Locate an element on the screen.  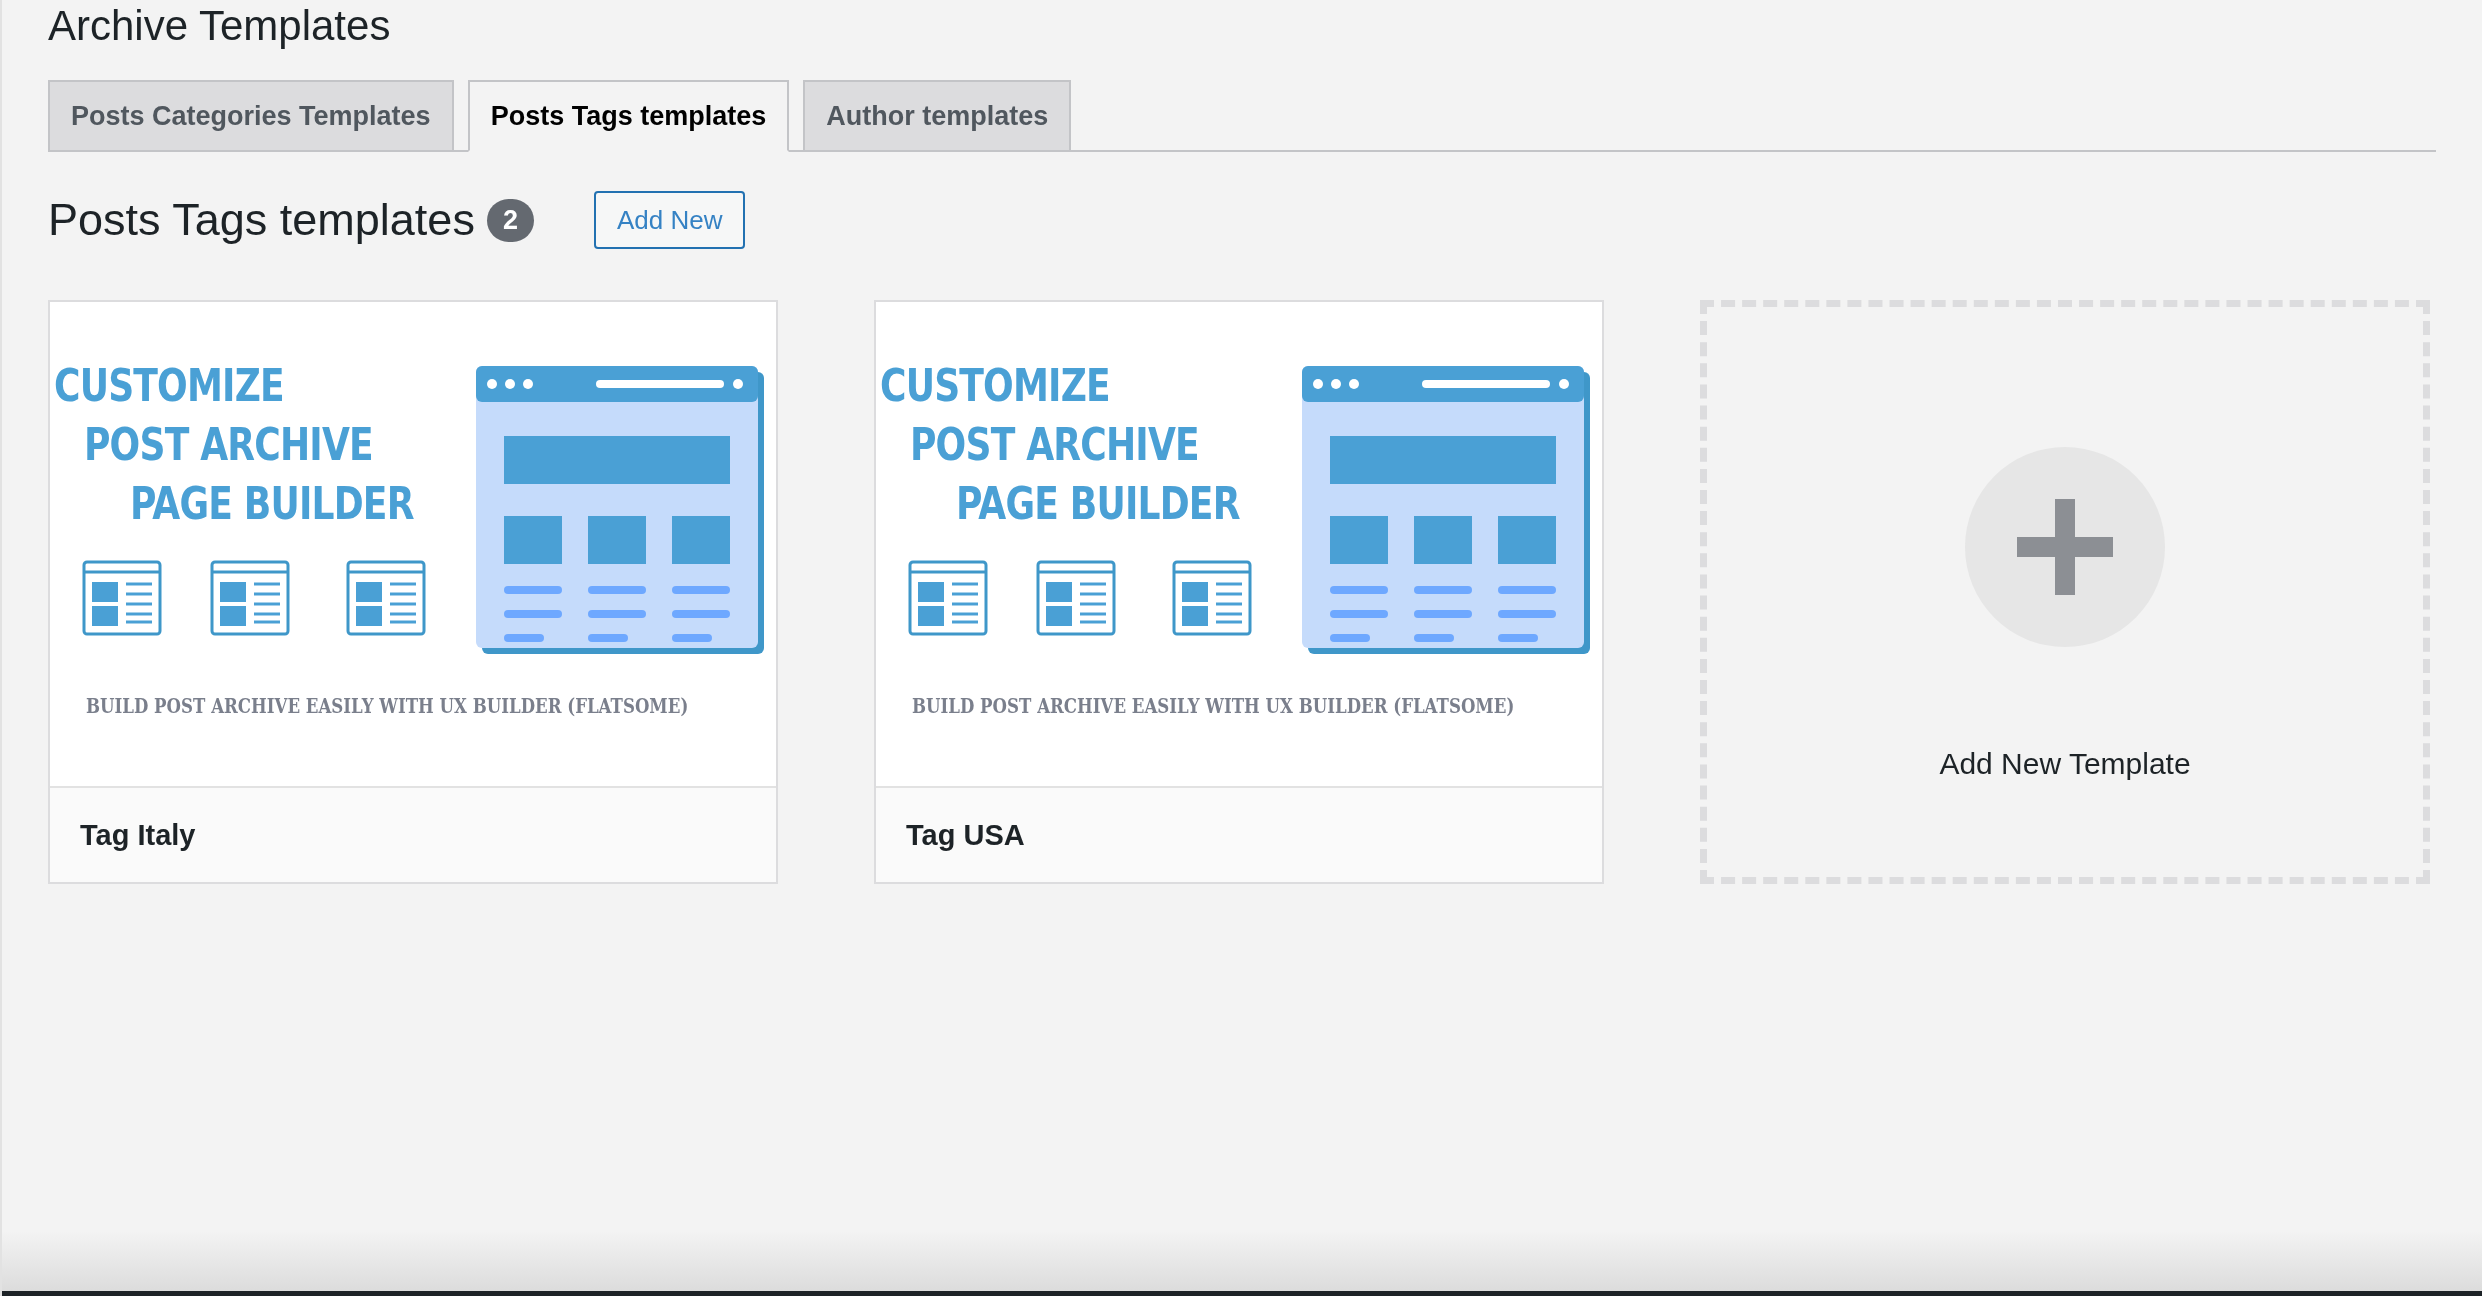
tab: Posts Categories Templates is located at coordinates (251, 116).